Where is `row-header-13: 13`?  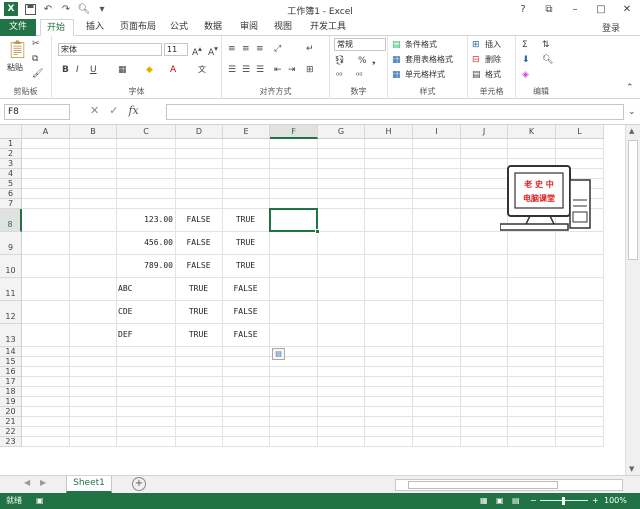
row-header-13: 13 is located at coordinates (11, 335).